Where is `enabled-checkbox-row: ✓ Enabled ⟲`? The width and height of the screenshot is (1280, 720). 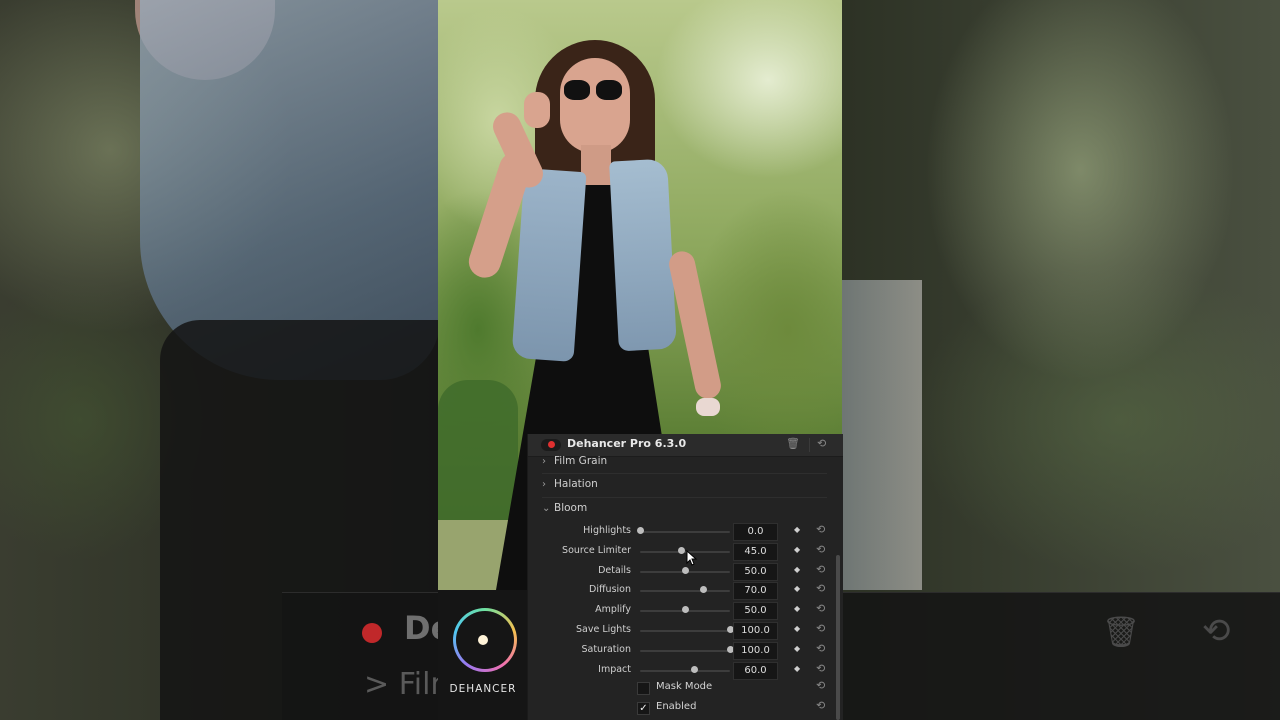
enabled-checkbox-row: ✓ Enabled ⟲ is located at coordinates (685, 708).